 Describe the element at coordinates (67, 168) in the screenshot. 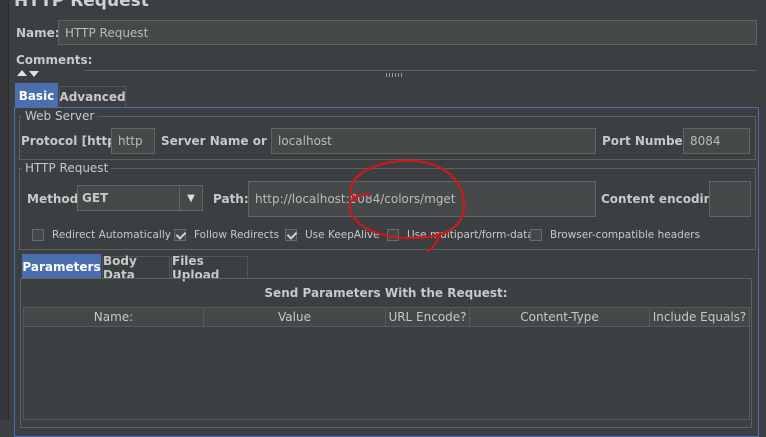

I see `http-request-title: HTTP Request` at that location.